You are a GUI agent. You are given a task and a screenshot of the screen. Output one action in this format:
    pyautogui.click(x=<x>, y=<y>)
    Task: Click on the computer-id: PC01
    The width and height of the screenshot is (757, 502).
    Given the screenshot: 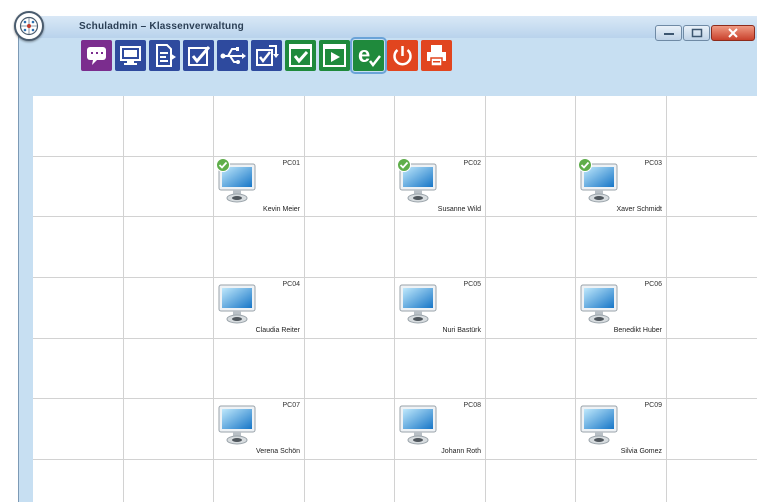 What is the action you would take?
    pyautogui.click(x=291, y=163)
    